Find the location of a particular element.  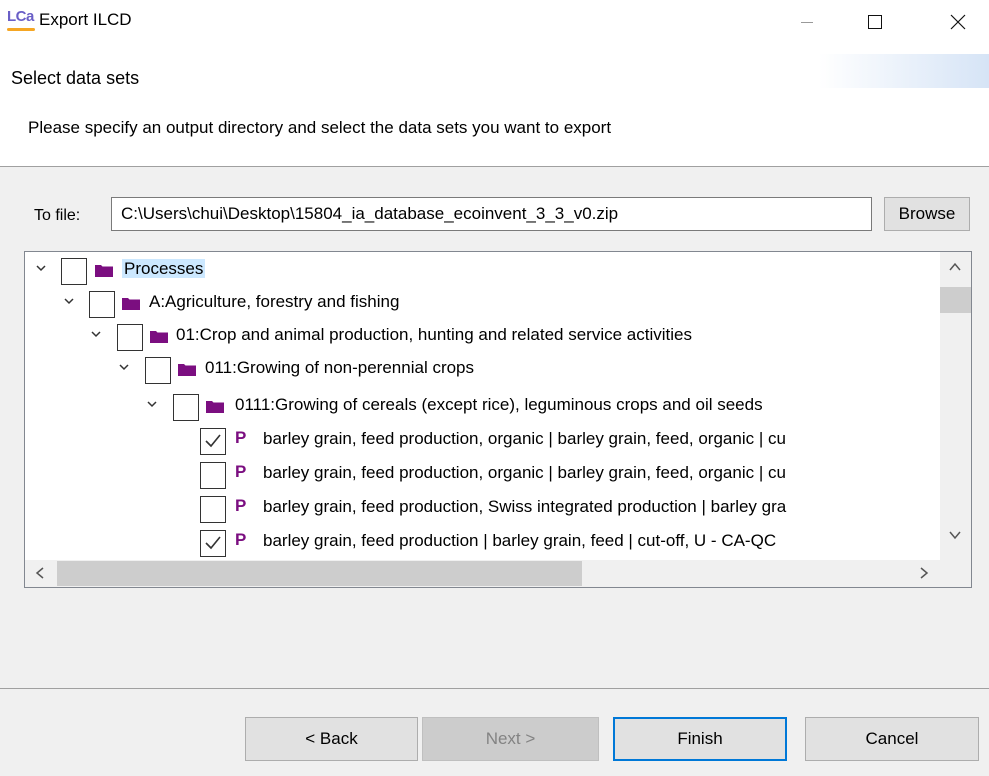

browse-button: Browse is located at coordinates (927, 214).